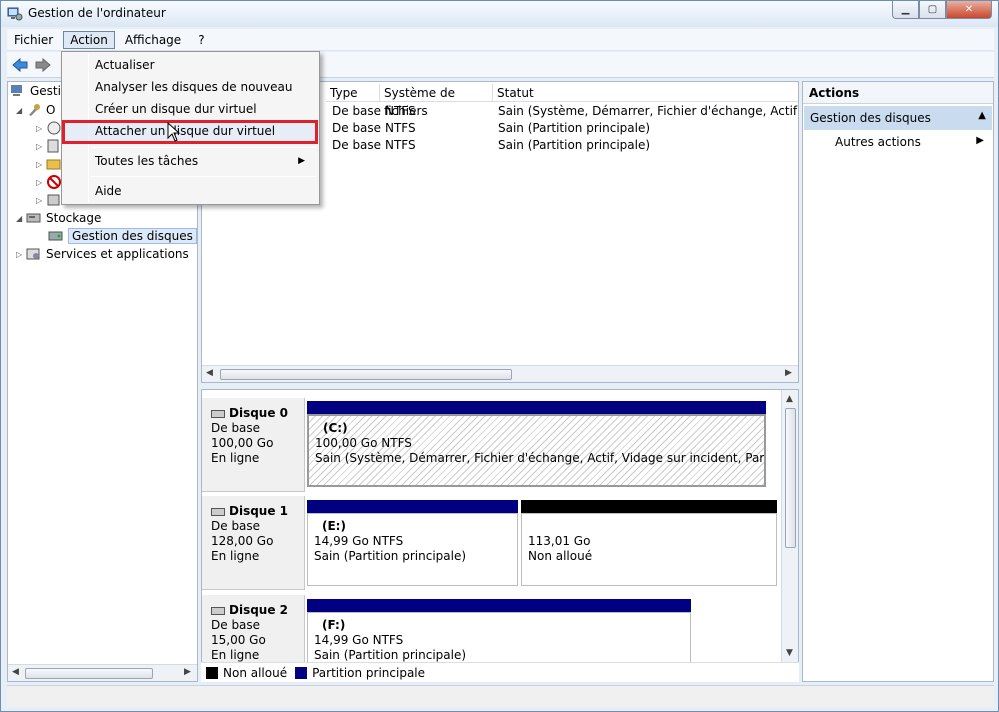 Image resolution: width=999 pixels, height=712 pixels. I want to click on actions-section-disk-management: Gestion des disques ▲, so click(898, 118).